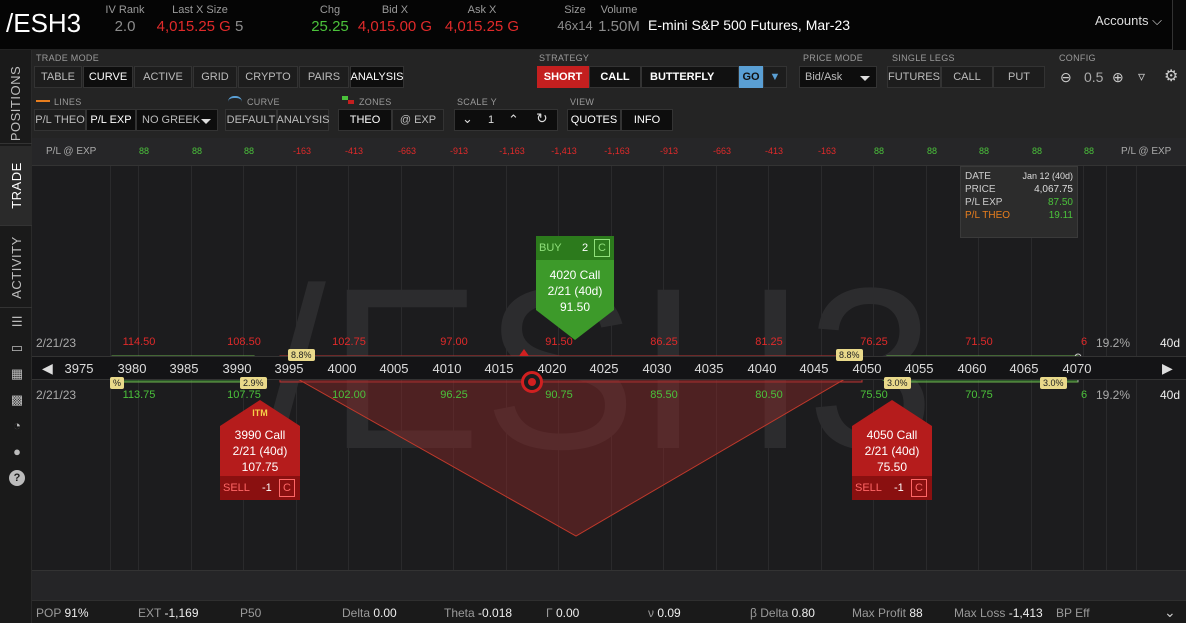  What do you see at coordinates (762, 368) in the screenshot?
I see `strike-price: 4040` at bounding box center [762, 368].